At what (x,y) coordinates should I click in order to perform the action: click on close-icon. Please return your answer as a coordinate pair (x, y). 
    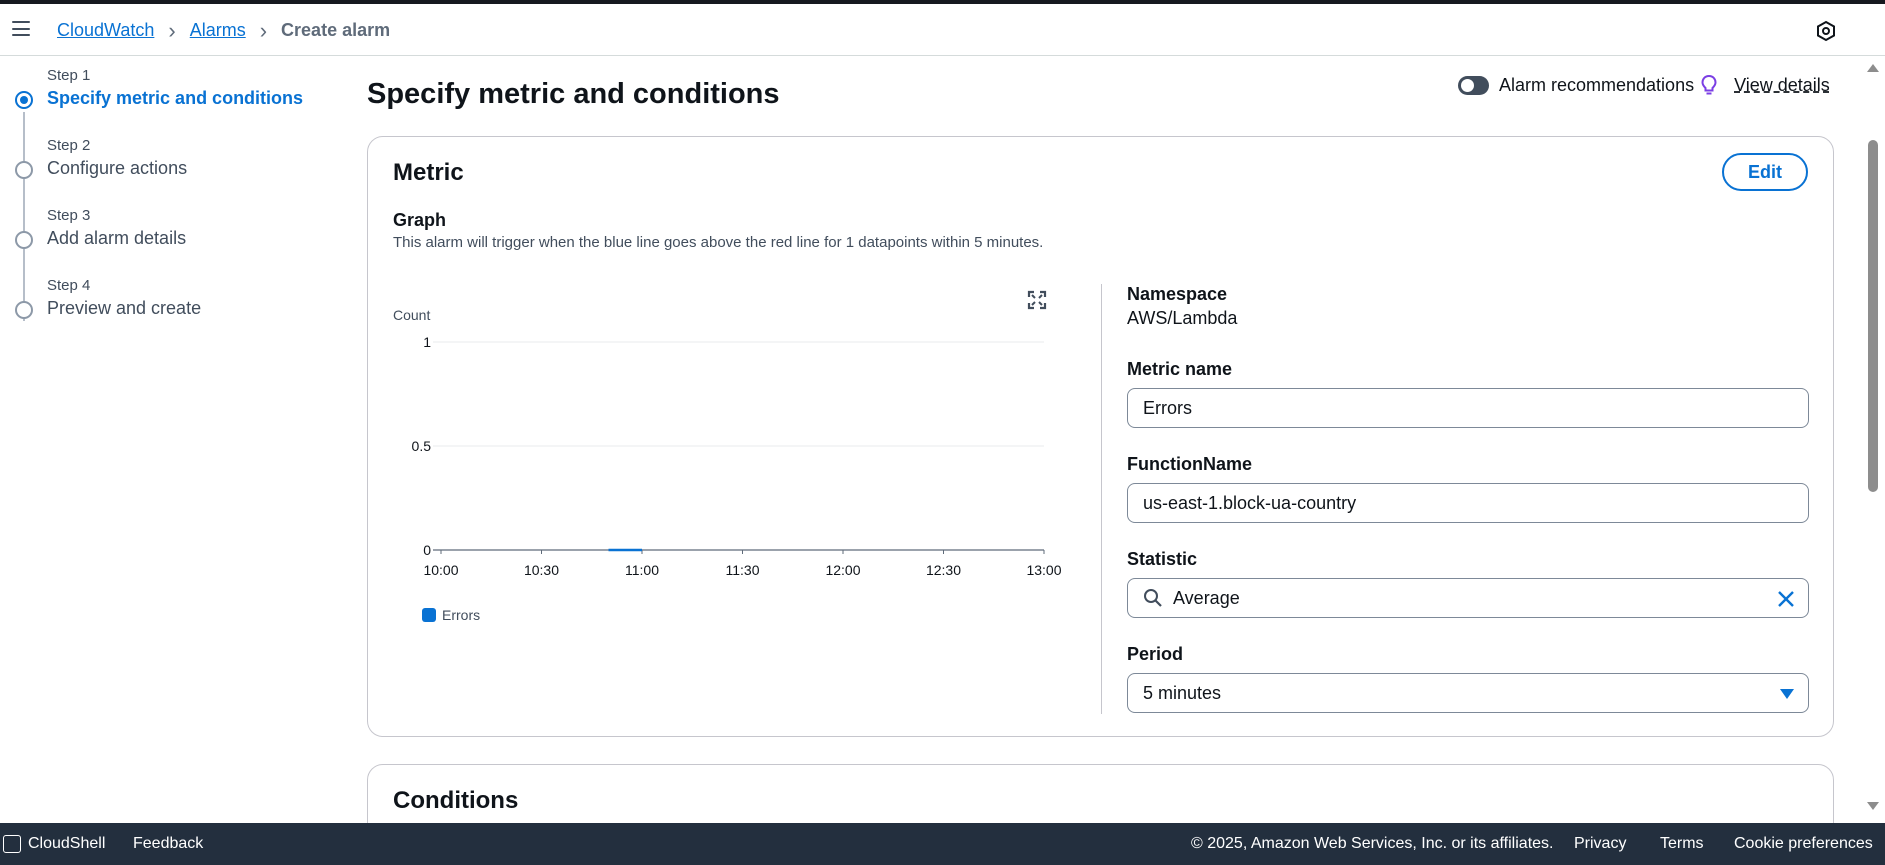
    Looking at the image, I should click on (1786, 599).